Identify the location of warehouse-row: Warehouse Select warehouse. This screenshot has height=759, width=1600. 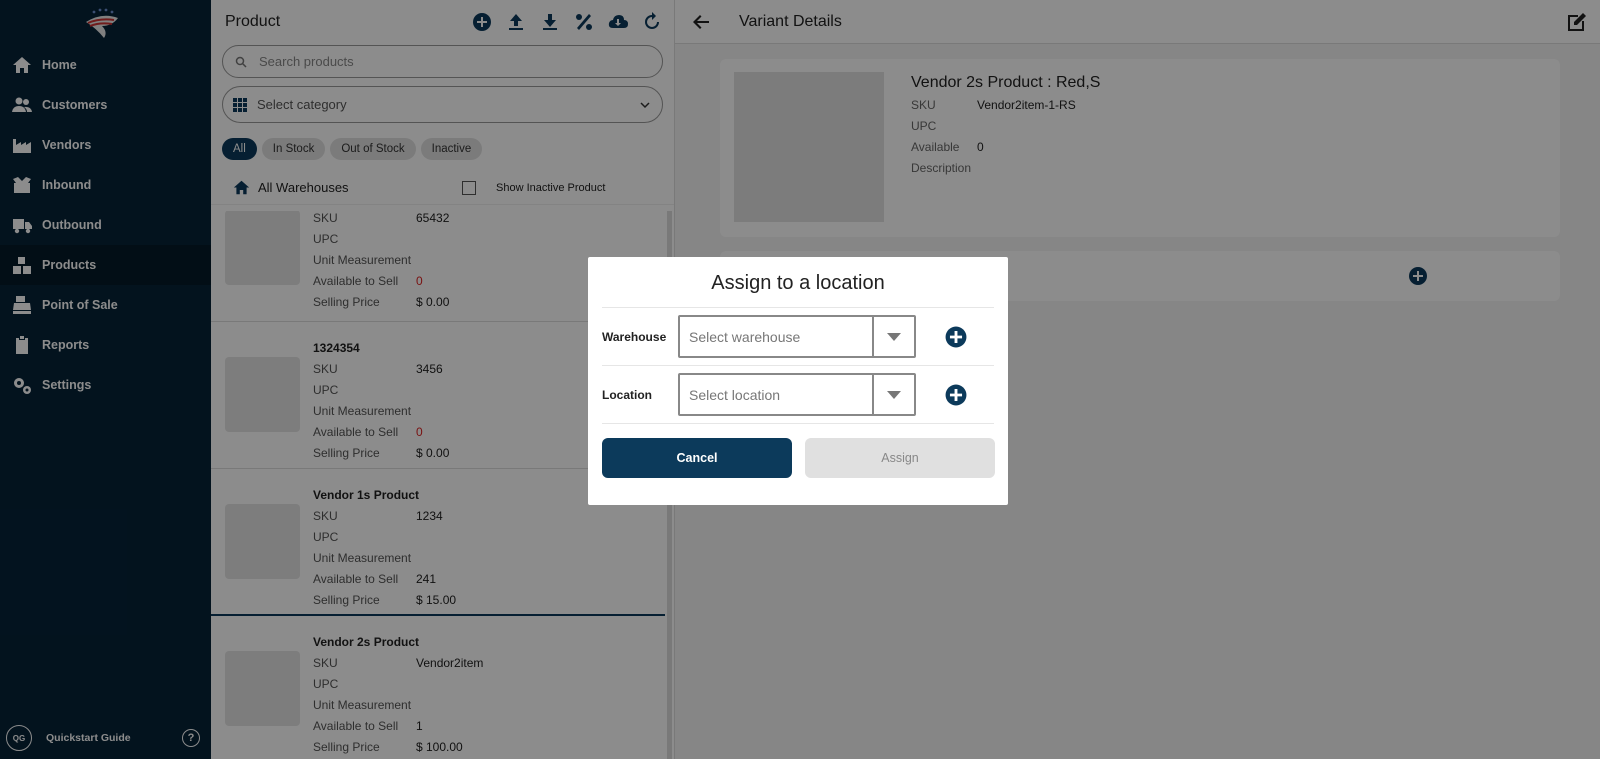
(798, 336).